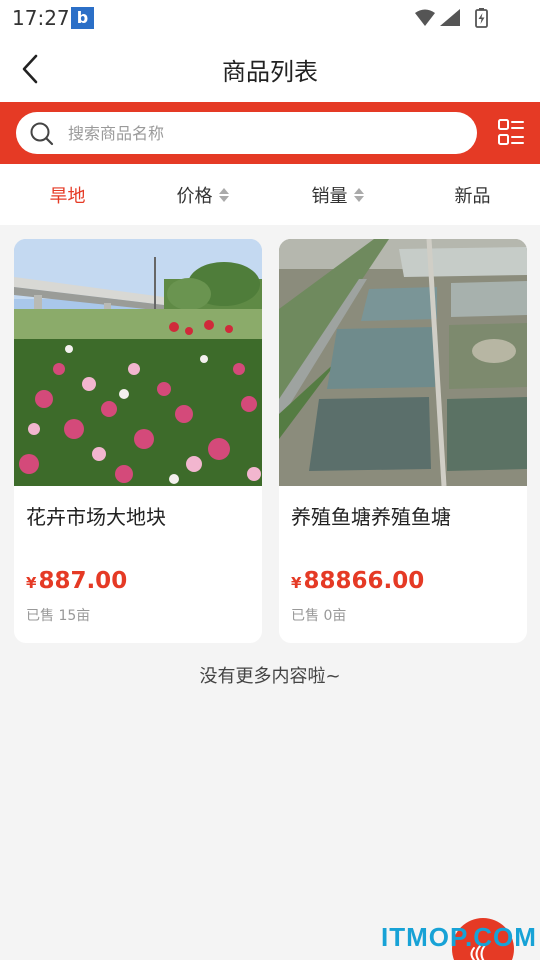 This screenshot has height=960, width=540. What do you see at coordinates (96, 517) in the screenshot?
I see `product-name: 花卉市场大地块` at bounding box center [96, 517].